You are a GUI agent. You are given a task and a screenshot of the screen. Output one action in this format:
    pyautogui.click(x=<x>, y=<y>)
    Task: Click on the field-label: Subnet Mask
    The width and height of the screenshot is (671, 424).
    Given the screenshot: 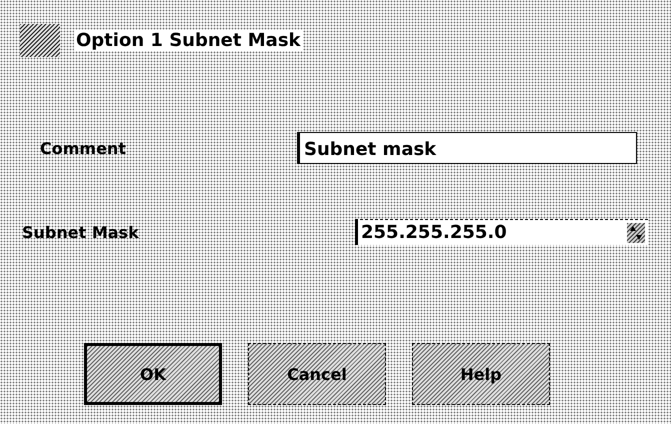 What is the action you would take?
    pyautogui.click(x=81, y=232)
    